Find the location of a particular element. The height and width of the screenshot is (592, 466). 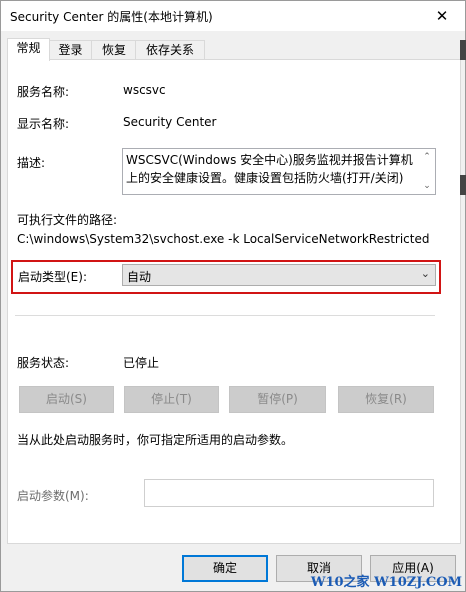

start-params-label: 启动参数(M): is located at coordinates (53, 496).